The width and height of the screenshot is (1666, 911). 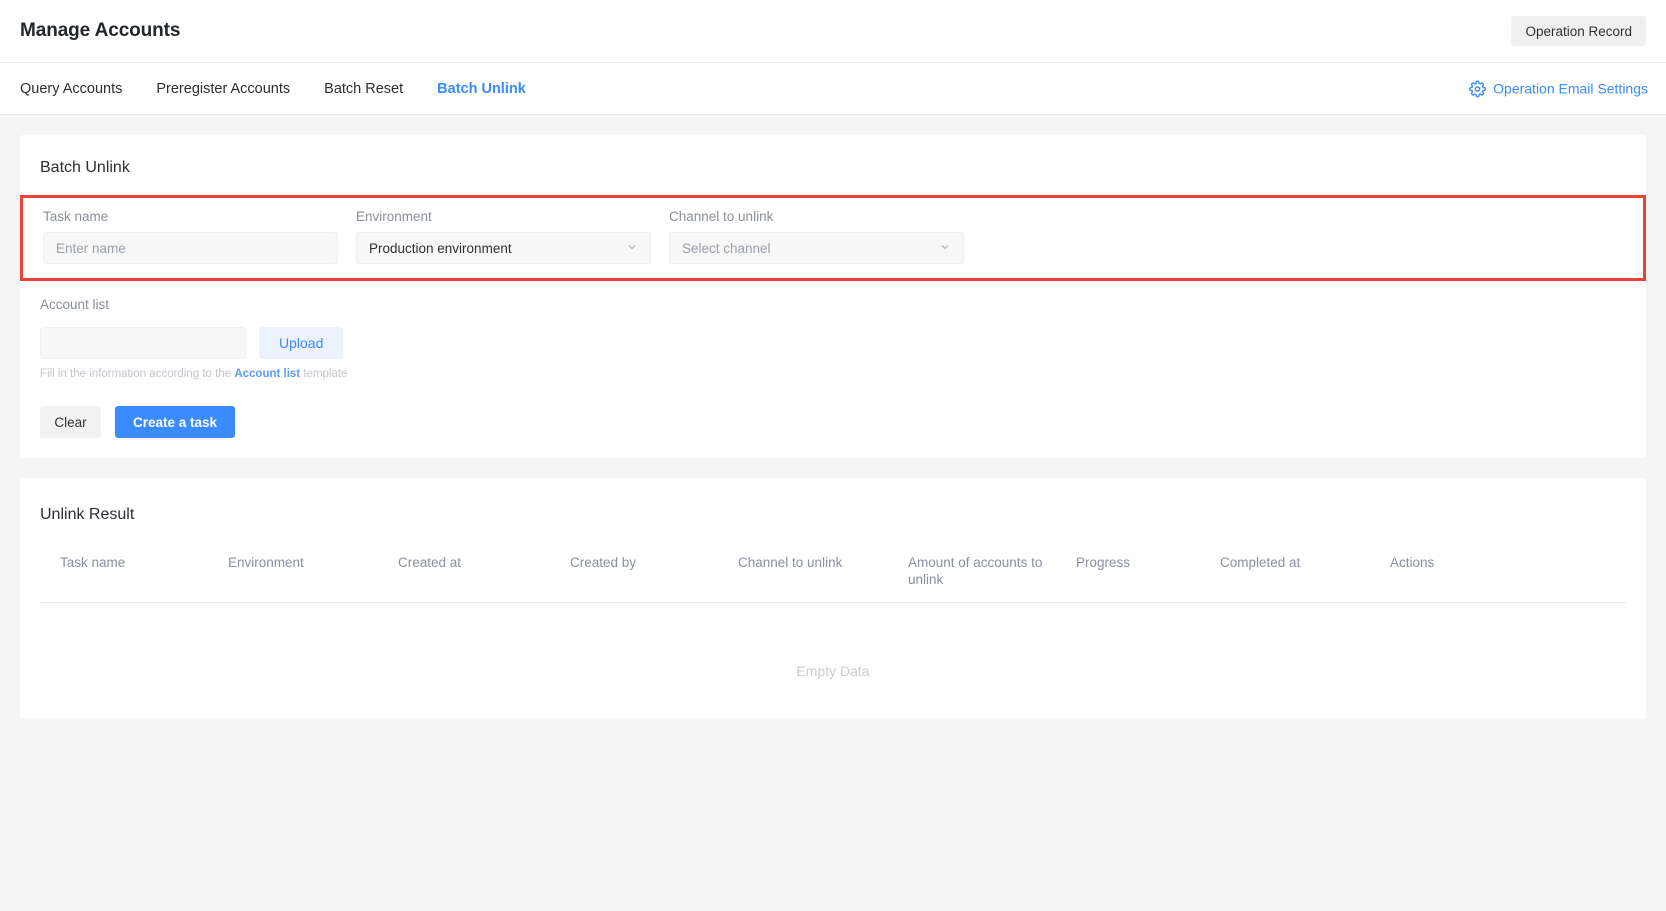 I want to click on column-header-environment: Environment, so click(x=266, y=562).